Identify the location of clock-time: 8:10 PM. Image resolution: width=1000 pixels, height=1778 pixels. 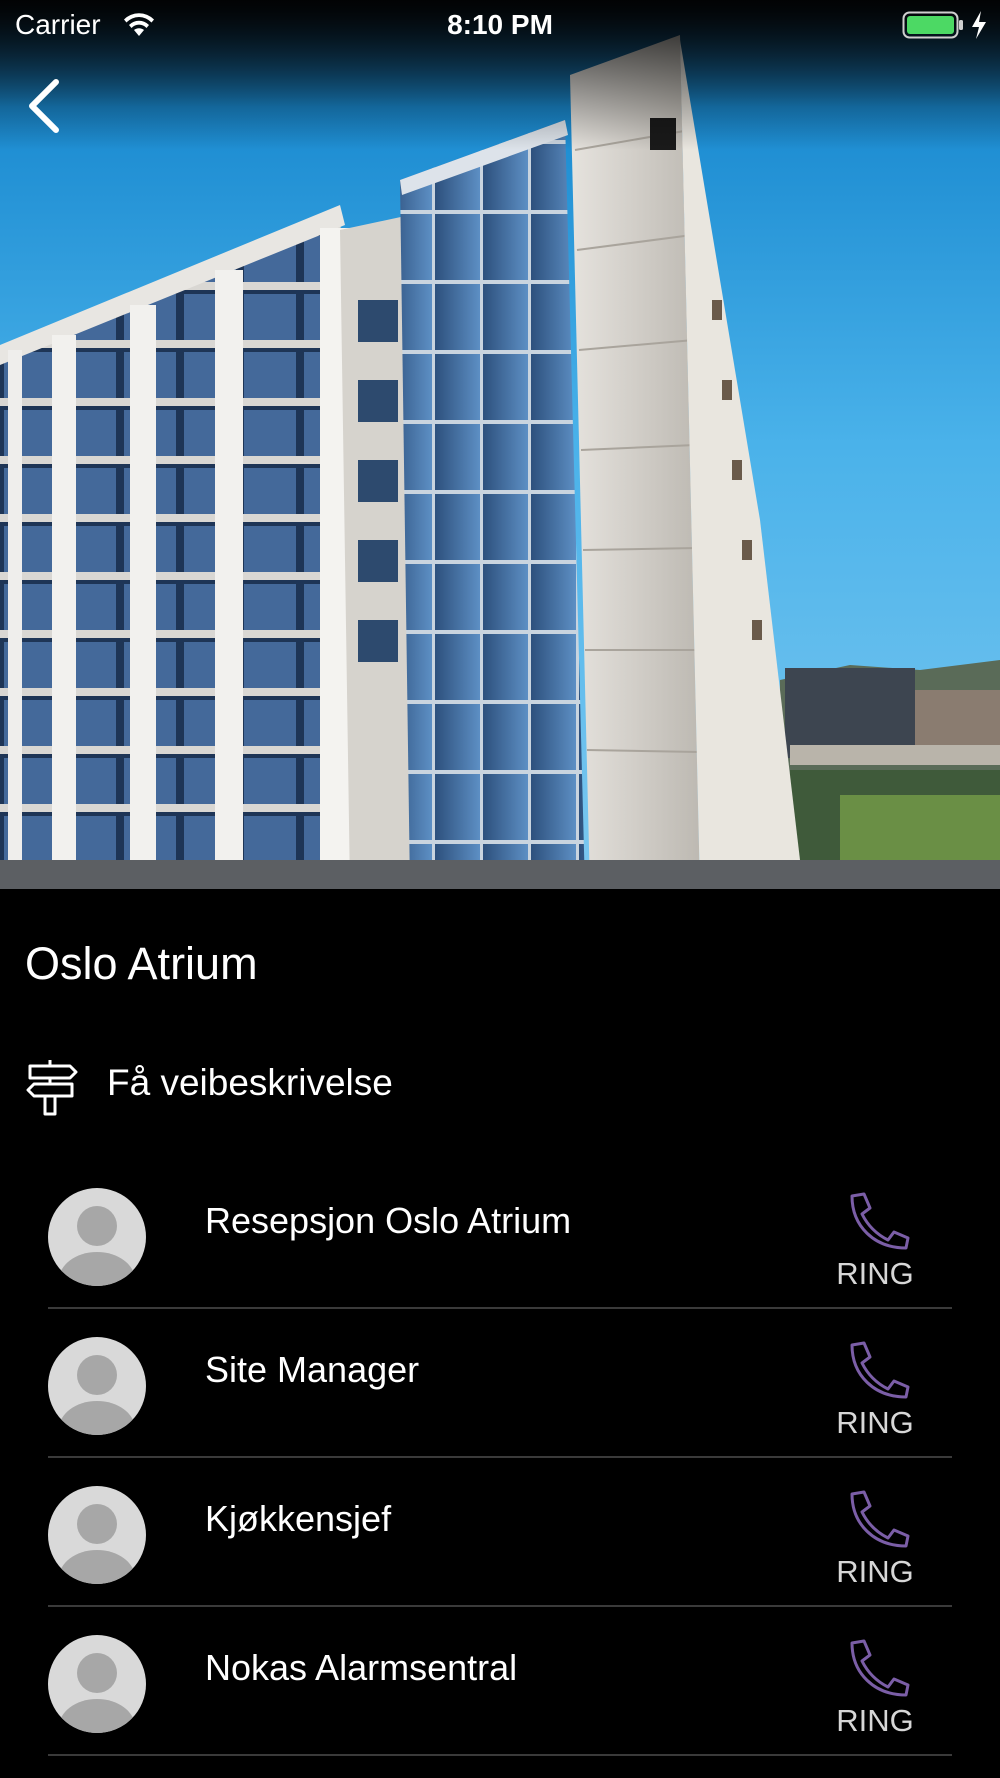
(500, 24).